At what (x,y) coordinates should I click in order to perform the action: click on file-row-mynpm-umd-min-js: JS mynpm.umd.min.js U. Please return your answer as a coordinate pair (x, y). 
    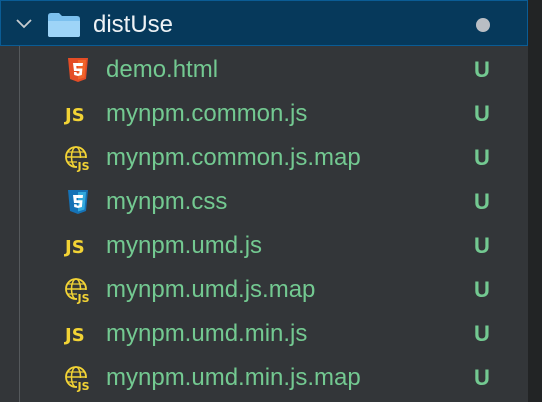
    Looking at the image, I should click on (264, 334).